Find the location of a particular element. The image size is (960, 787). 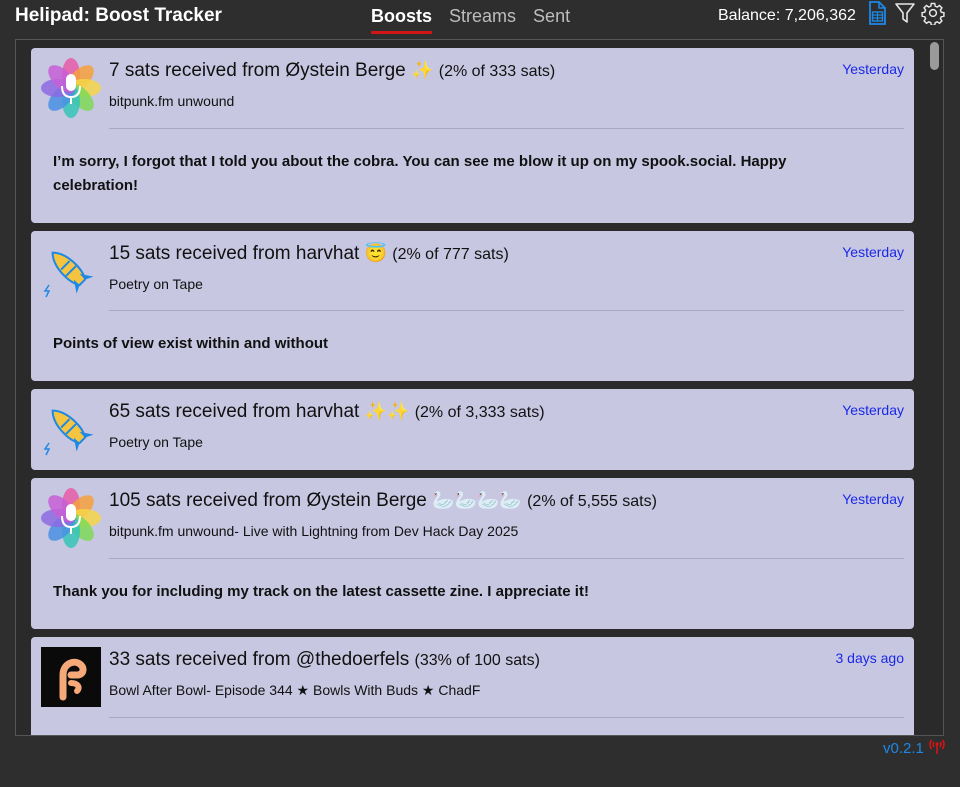

boost-message: Points of view exist within and without is located at coordinates (191, 343).